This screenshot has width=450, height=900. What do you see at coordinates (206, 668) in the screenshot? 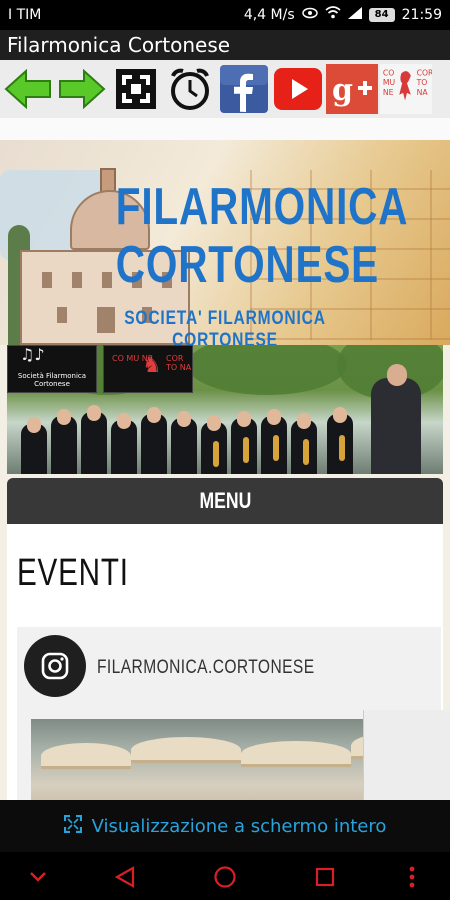
I see `instagram-username: FILARMONICA.CORTONESE` at bounding box center [206, 668].